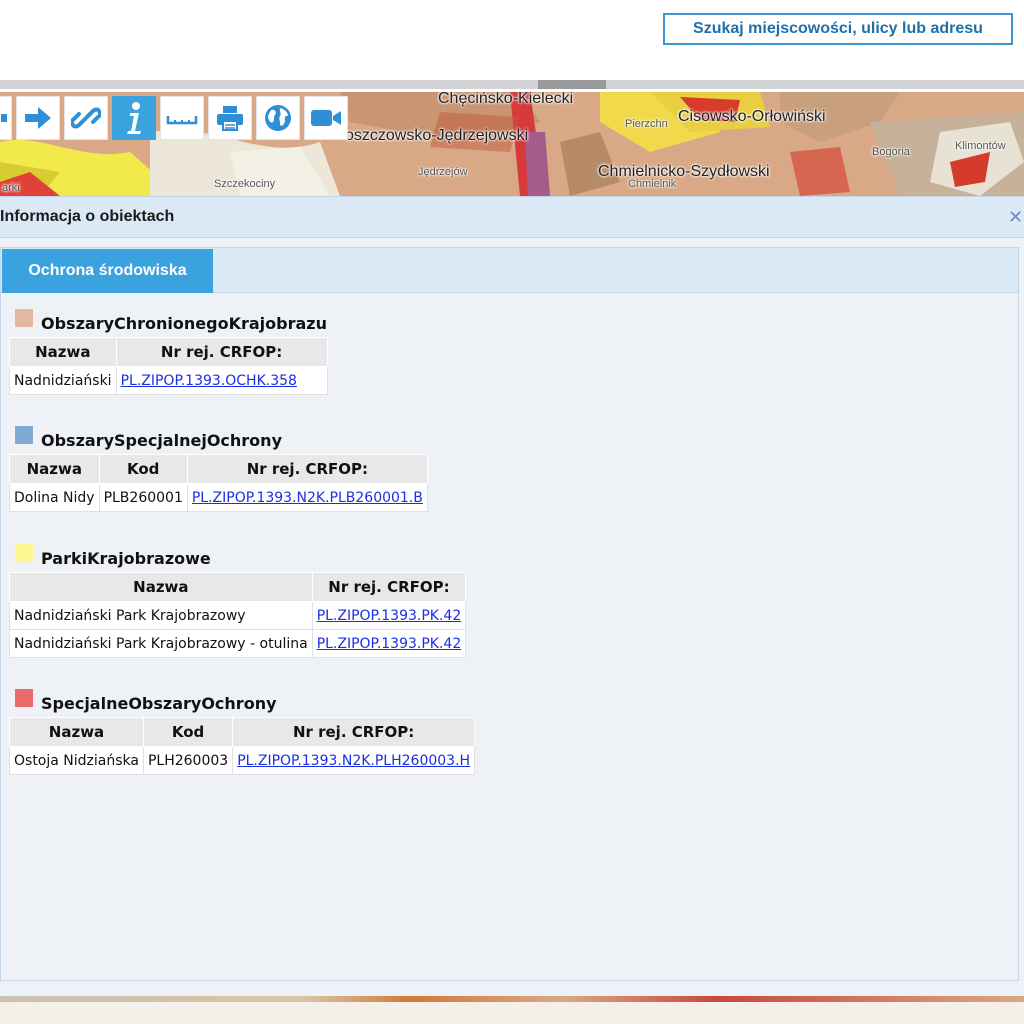  Describe the element at coordinates (684, 171) in the screenshot. I see `map-label: Chmielnicko-Szydłowski` at that location.